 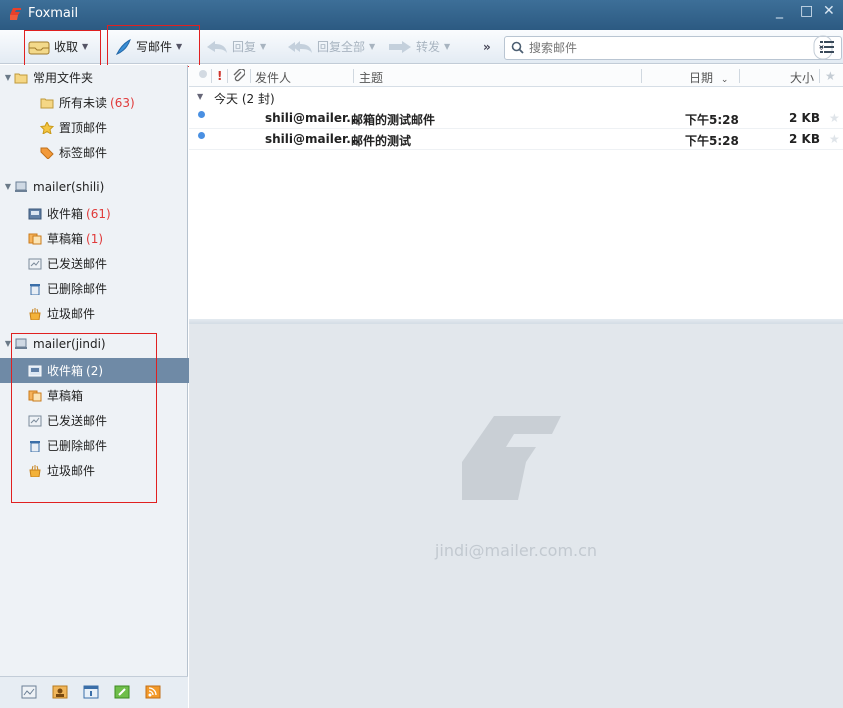 What do you see at coordinates (827, 47) in the screenshot?
I see `menu-icon` at bounding box center [827, 47].